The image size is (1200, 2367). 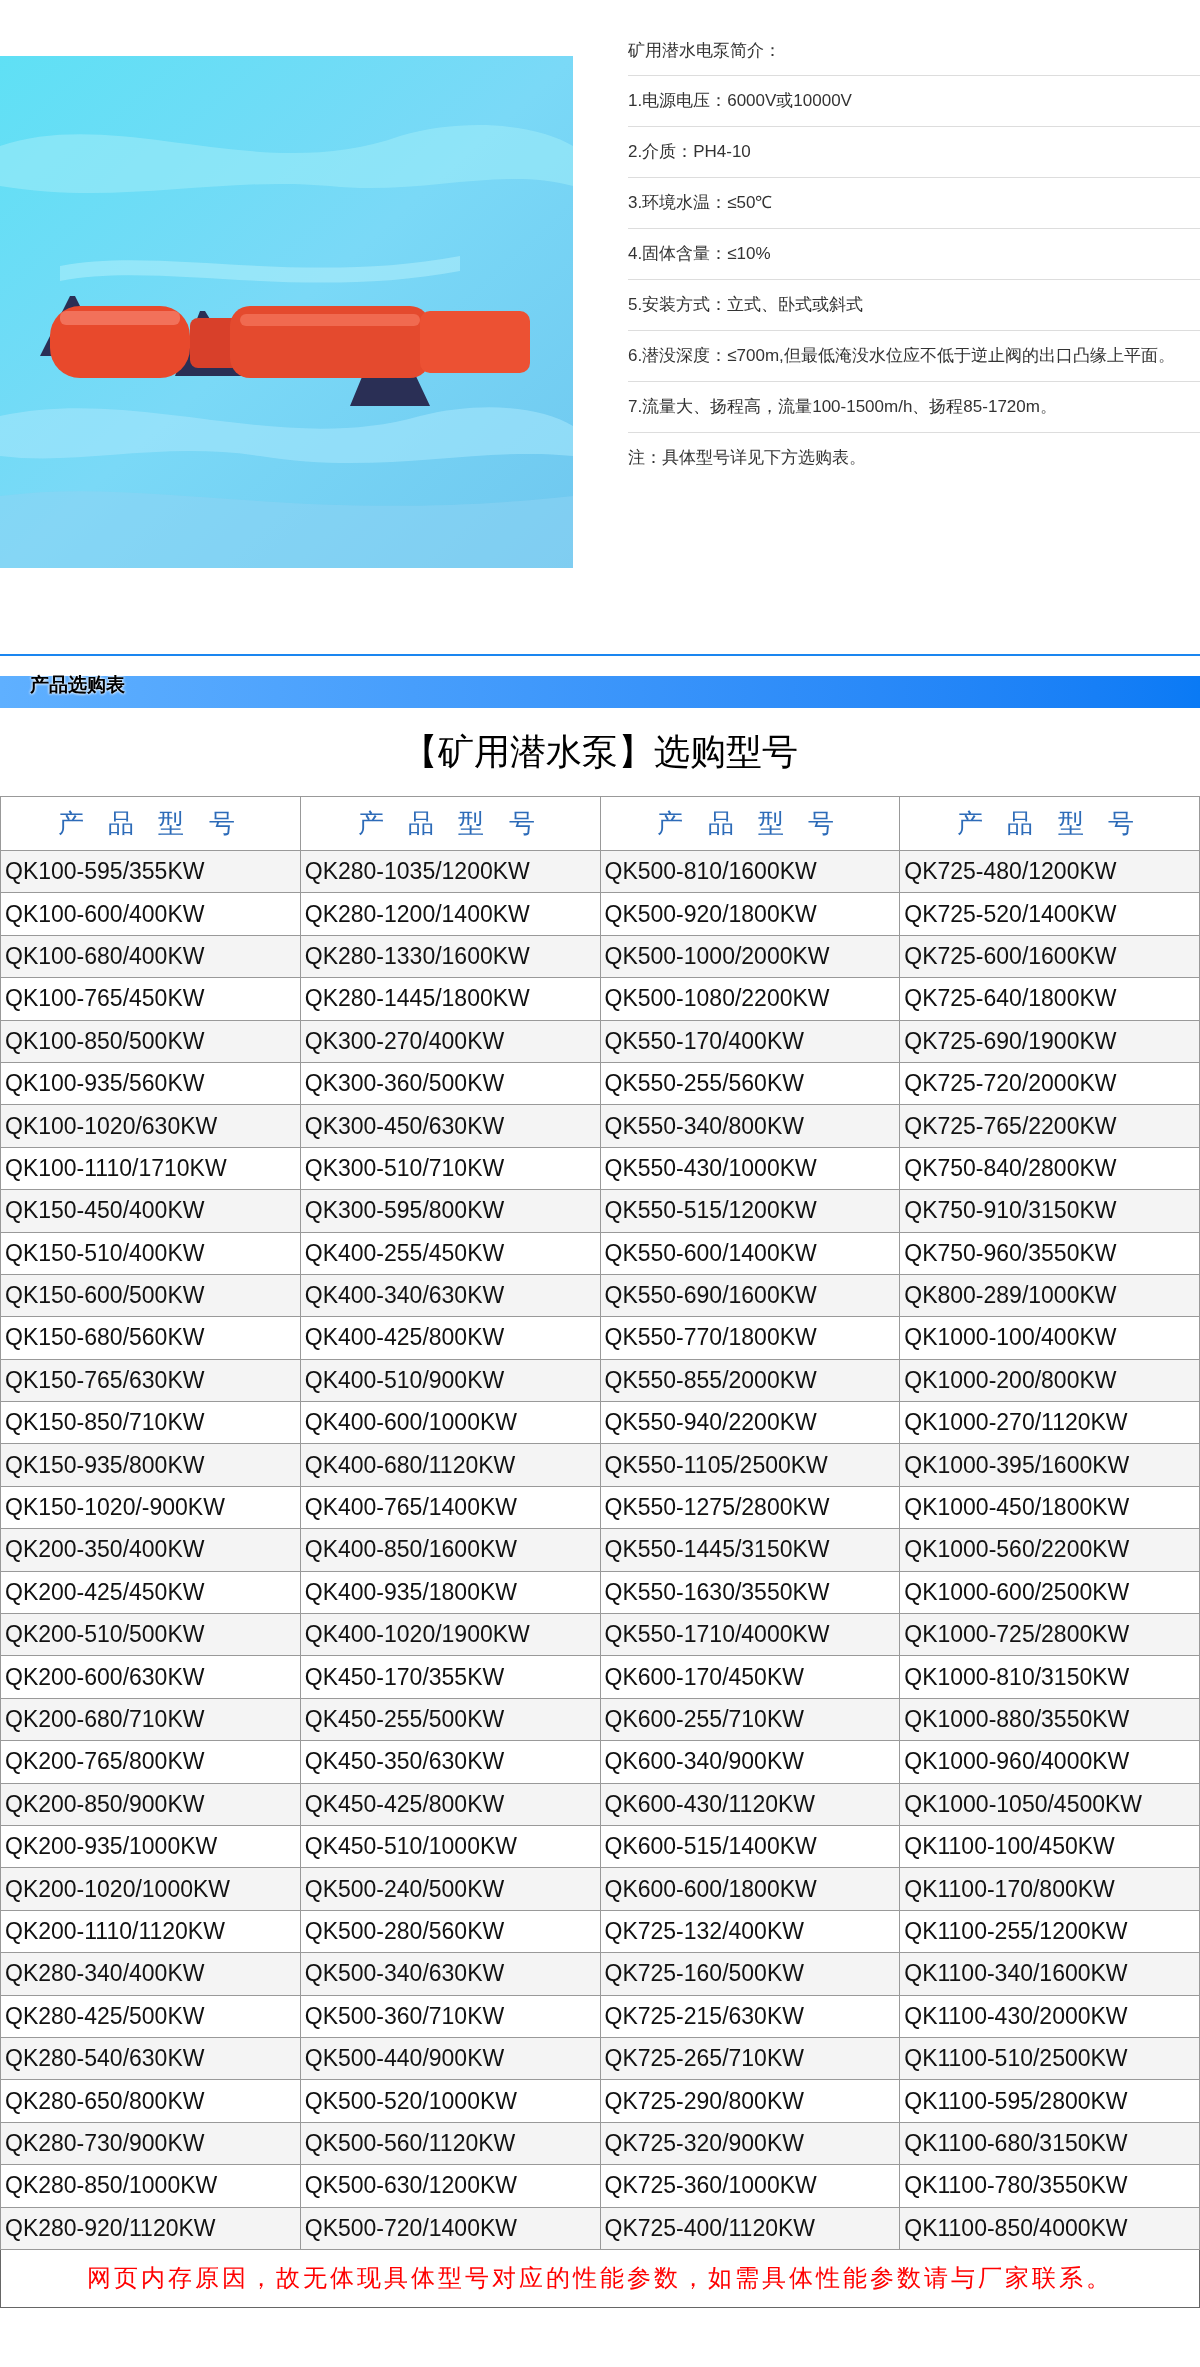 I want to click on table-cell: QK500-280/560KW, so click(x=450, y=1931).